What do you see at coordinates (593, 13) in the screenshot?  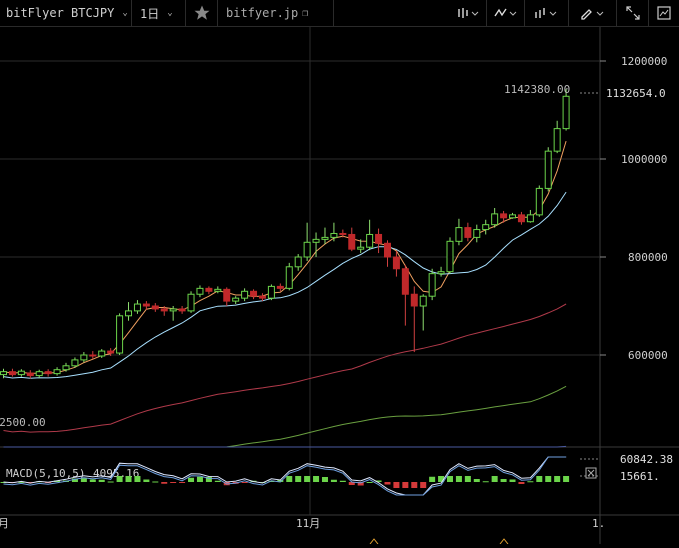 I see `drawing-pencil-icon` at bounding box center [593, 13].